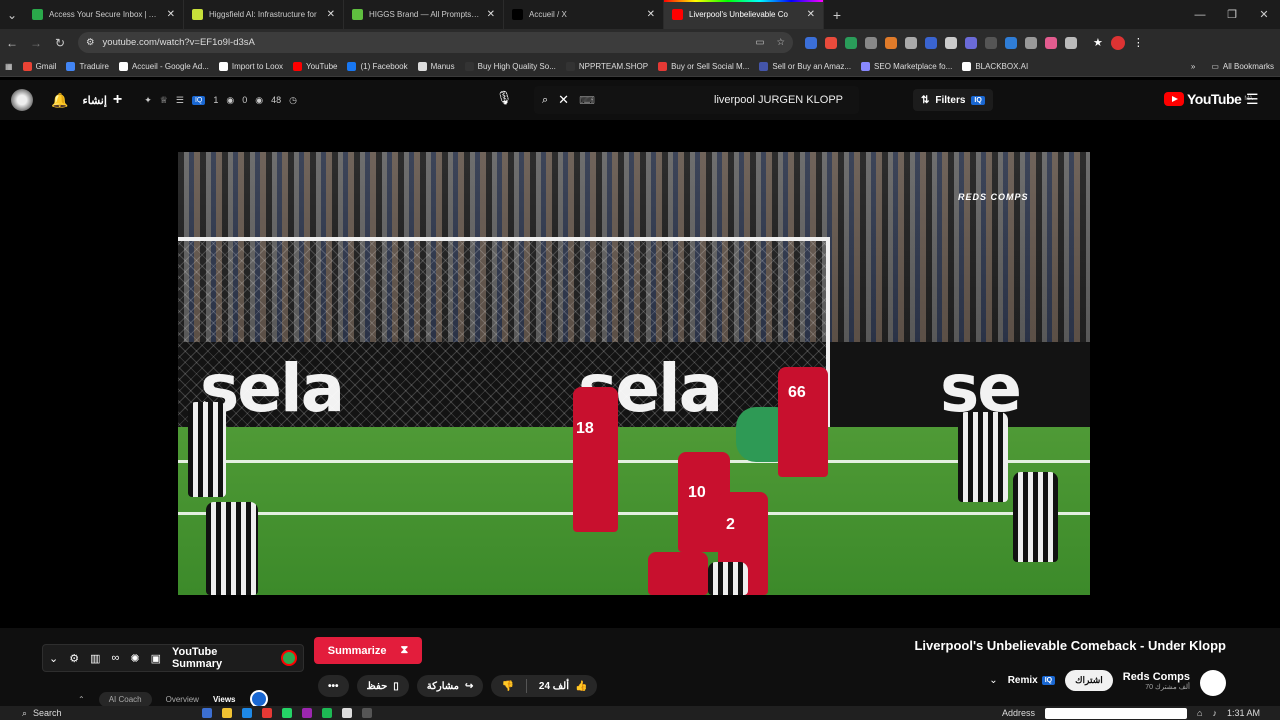 The image size is (1280, 720). I want to click on sparkle-icon: ✦, so click(148, 100).